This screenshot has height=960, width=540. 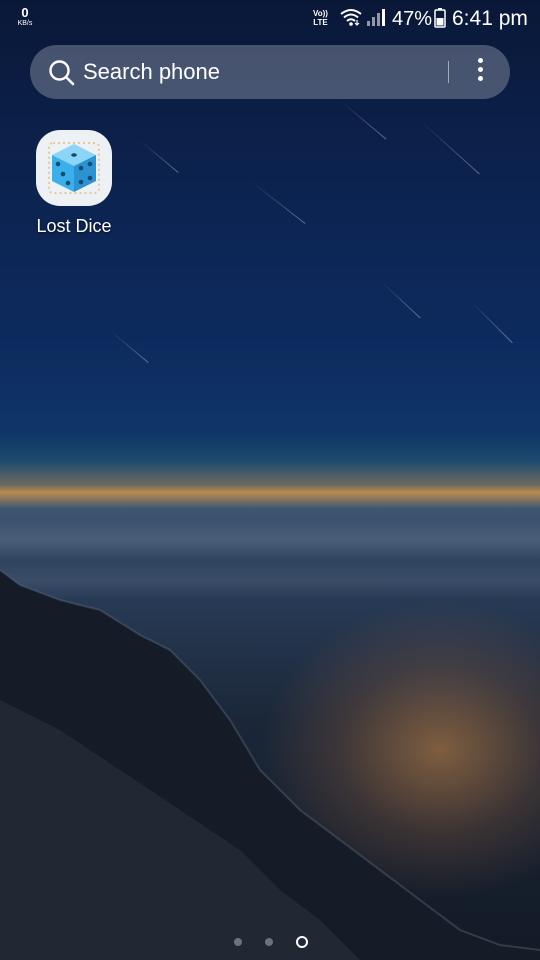 What do you see at coordinates (320, 22) in the screenshot?
I see `lte-label: LTE` at bounding box center [320, 22].